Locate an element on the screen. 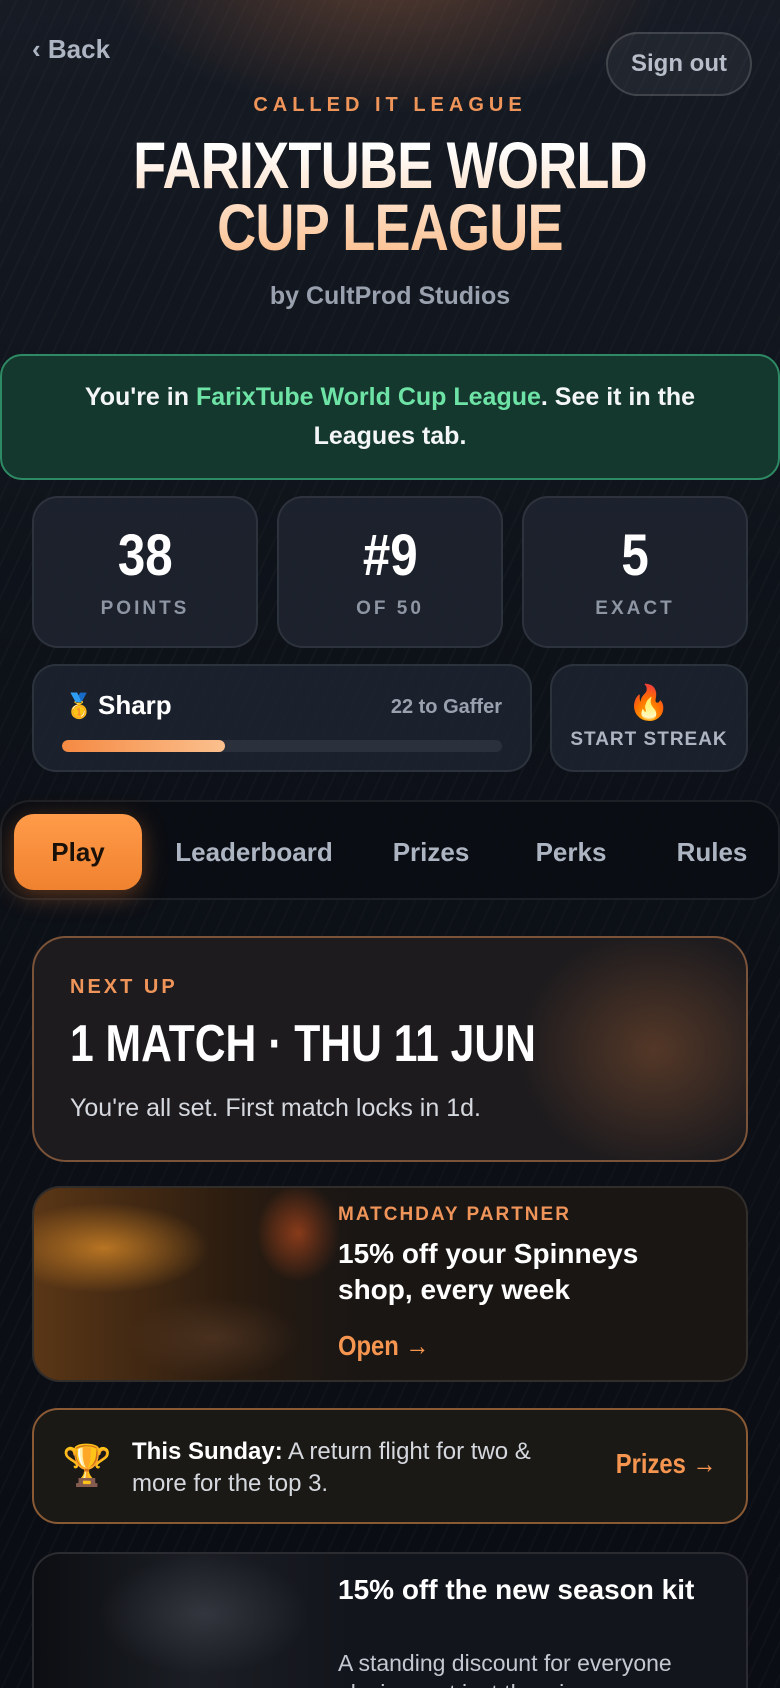 Image resolution: width=780 pixels, height=1688 pixels. byline: by CultProd Studios is located at coordinates (390, 296).